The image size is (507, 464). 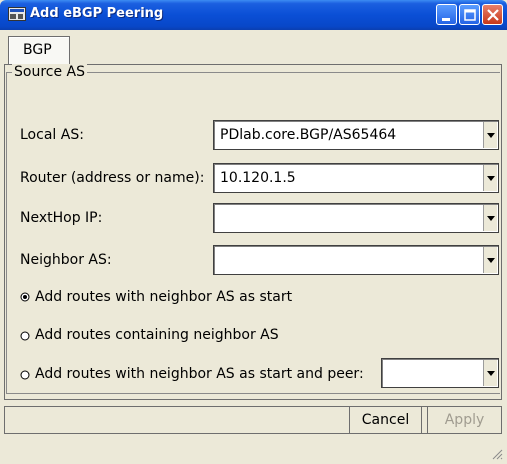 I want to click on maximize-icon, so click(x=470, y=15).